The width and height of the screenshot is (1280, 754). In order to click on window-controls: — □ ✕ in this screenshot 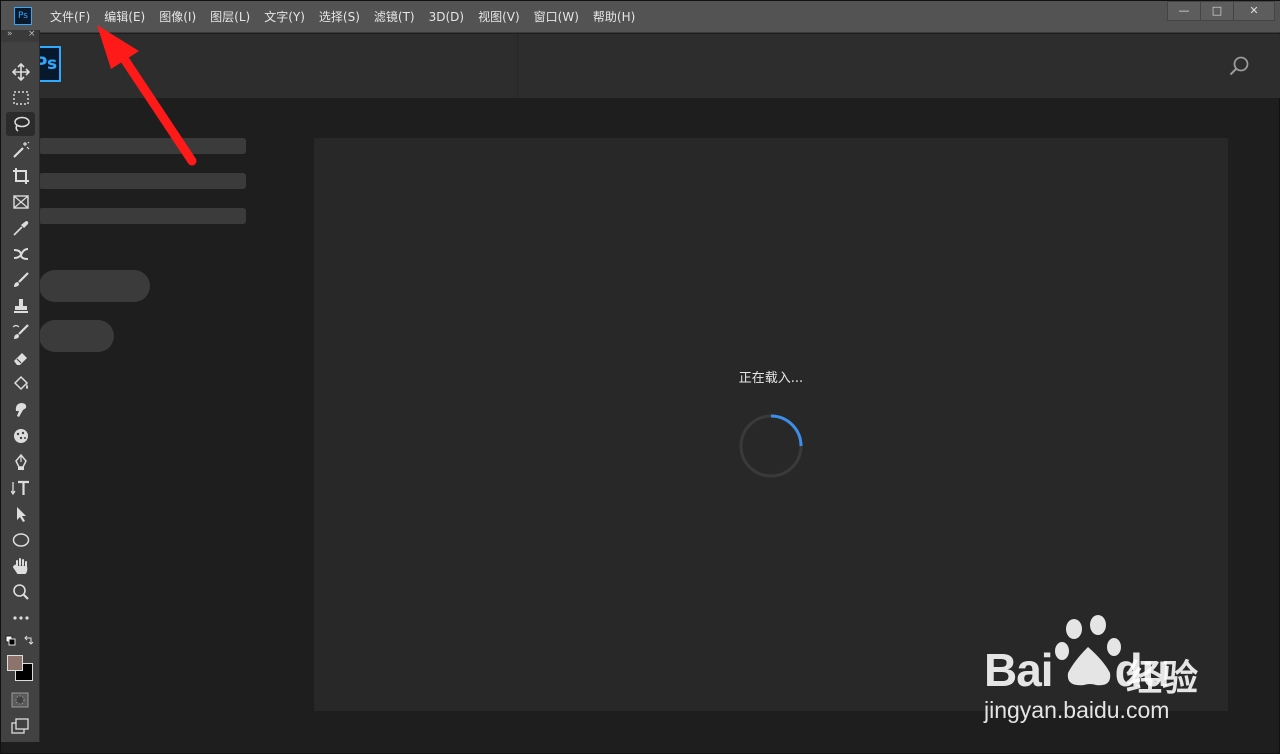, I will do `click(1221, 11)`.